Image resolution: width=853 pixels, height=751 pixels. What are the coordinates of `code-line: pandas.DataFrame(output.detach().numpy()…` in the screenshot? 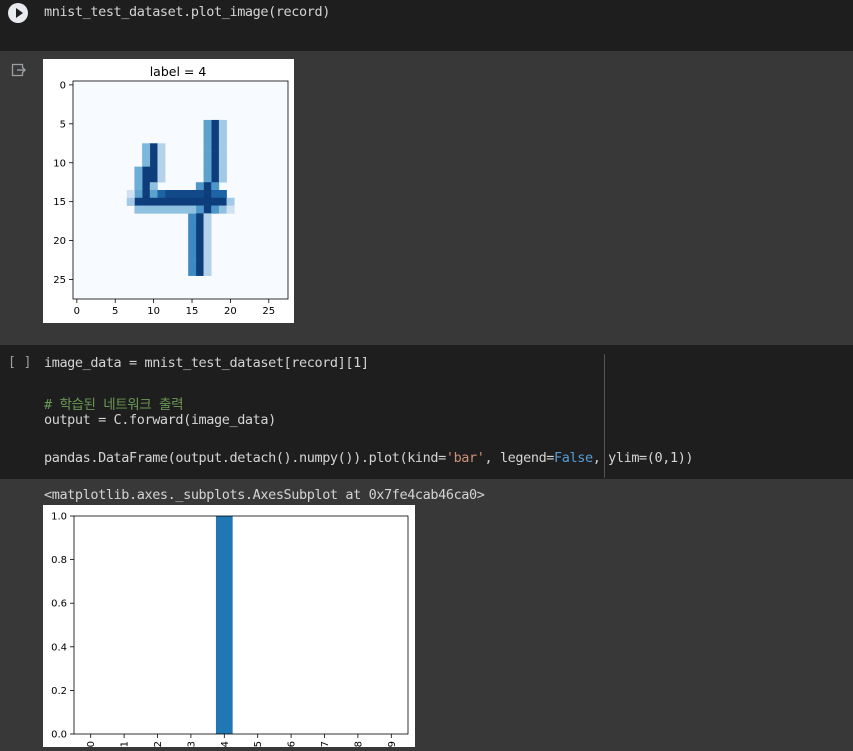 It's located at (369, 458).